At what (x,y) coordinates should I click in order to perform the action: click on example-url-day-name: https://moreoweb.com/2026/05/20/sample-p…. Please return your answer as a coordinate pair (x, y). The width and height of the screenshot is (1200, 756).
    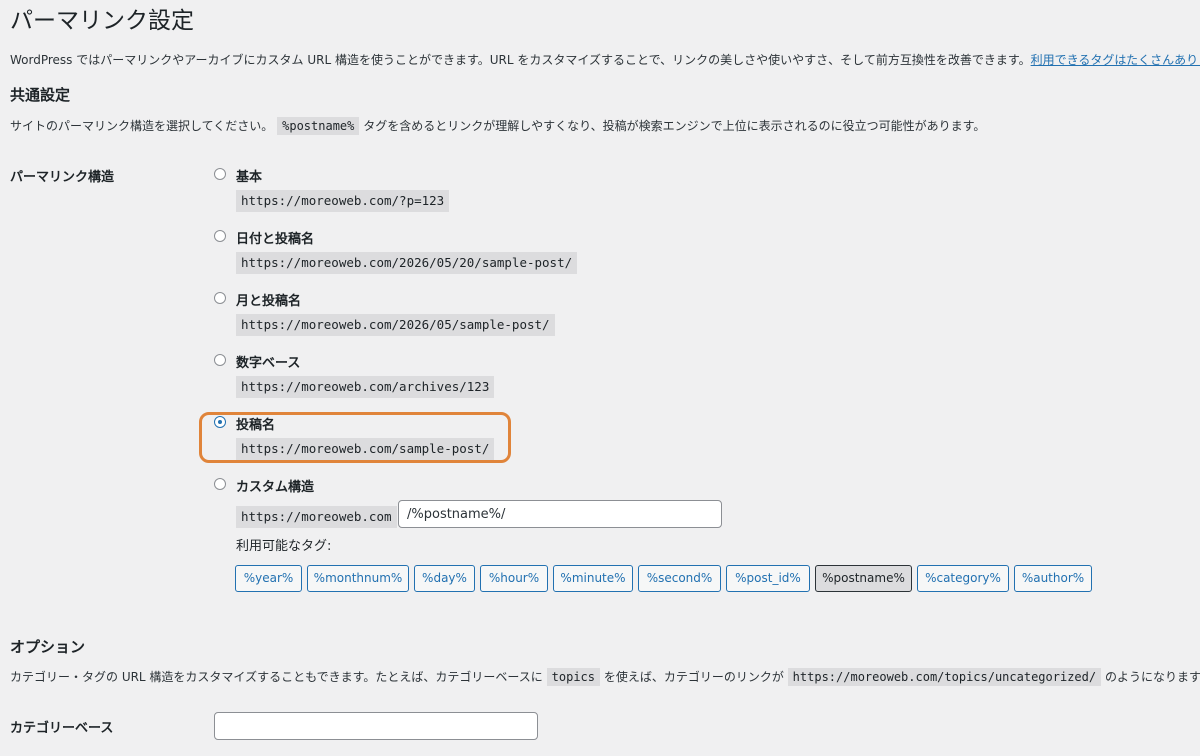
    Looking at the image, I should click on (407, 263).